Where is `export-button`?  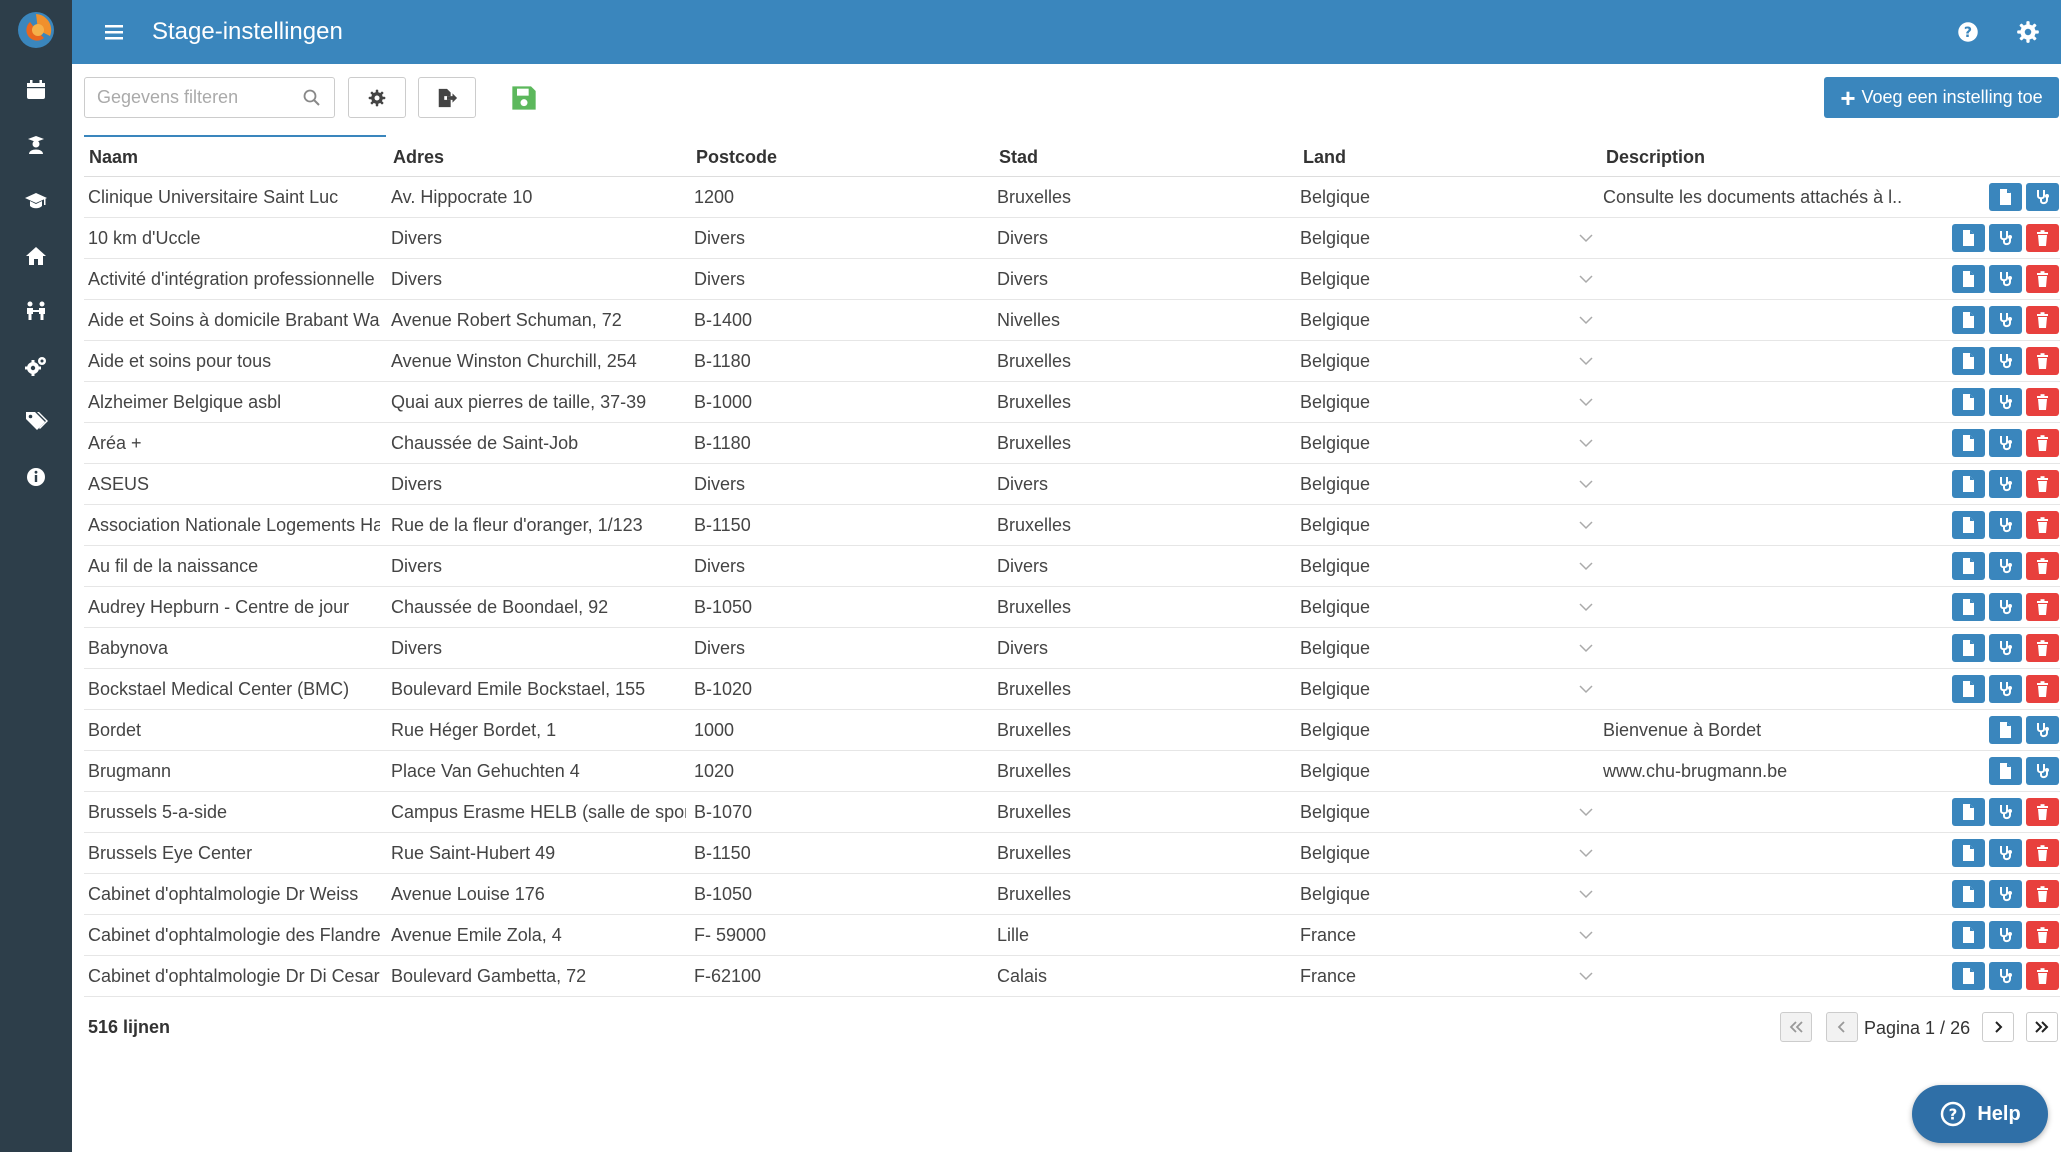 export-button is located at coordinates (447, 97).